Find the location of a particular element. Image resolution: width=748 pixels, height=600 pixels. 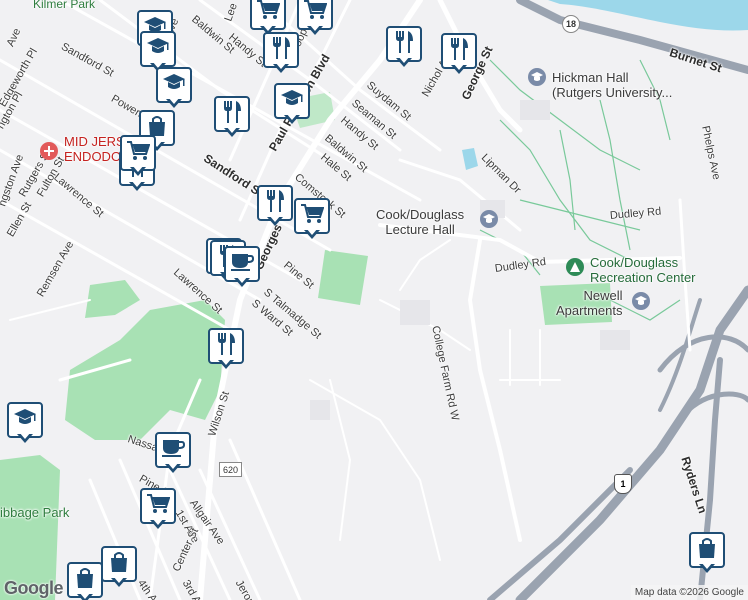

county-route-620-shield: 620 is located at coordinates (231, 469).